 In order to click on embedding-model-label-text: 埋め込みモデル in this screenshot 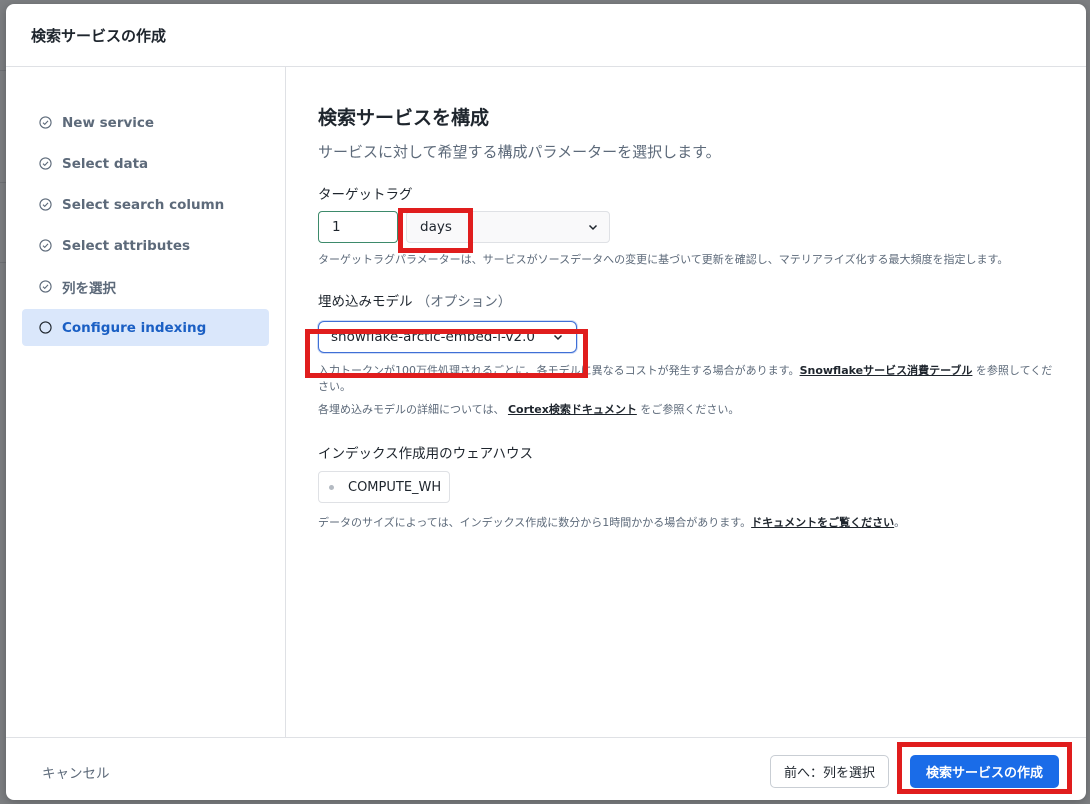, I will do `click(365, 302)`.